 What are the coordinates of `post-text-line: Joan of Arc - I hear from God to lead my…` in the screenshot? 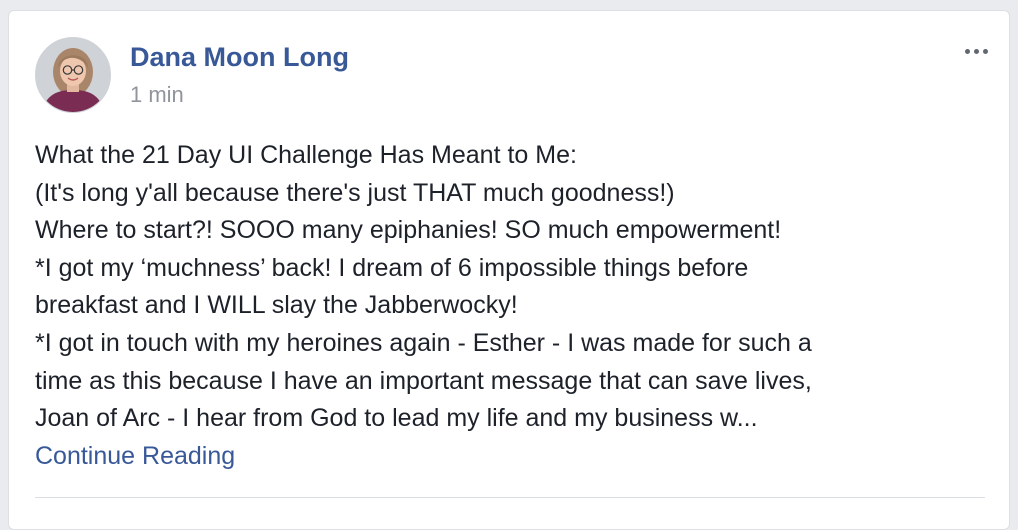 It's located at (396, 418).